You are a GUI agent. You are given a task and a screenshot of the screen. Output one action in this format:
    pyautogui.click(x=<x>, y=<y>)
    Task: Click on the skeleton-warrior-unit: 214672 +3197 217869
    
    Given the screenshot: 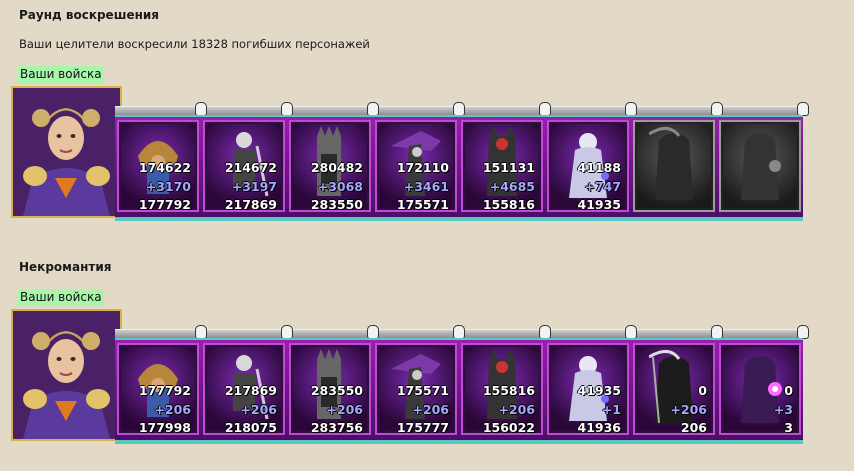 What is the action you would take?
    pyautogui.click(x=244, y=166)
    